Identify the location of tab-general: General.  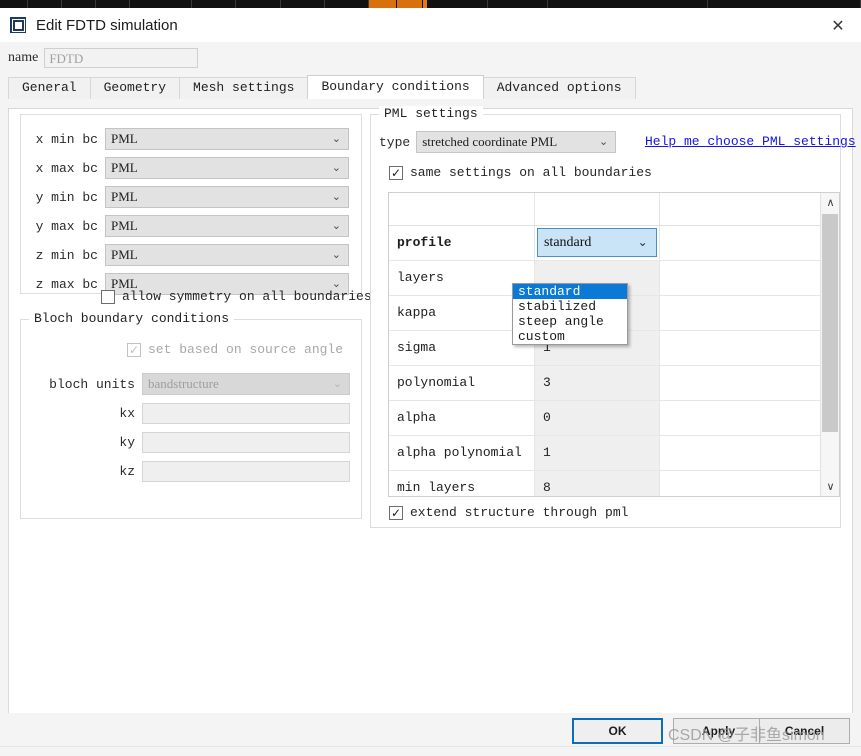
(49, 88).